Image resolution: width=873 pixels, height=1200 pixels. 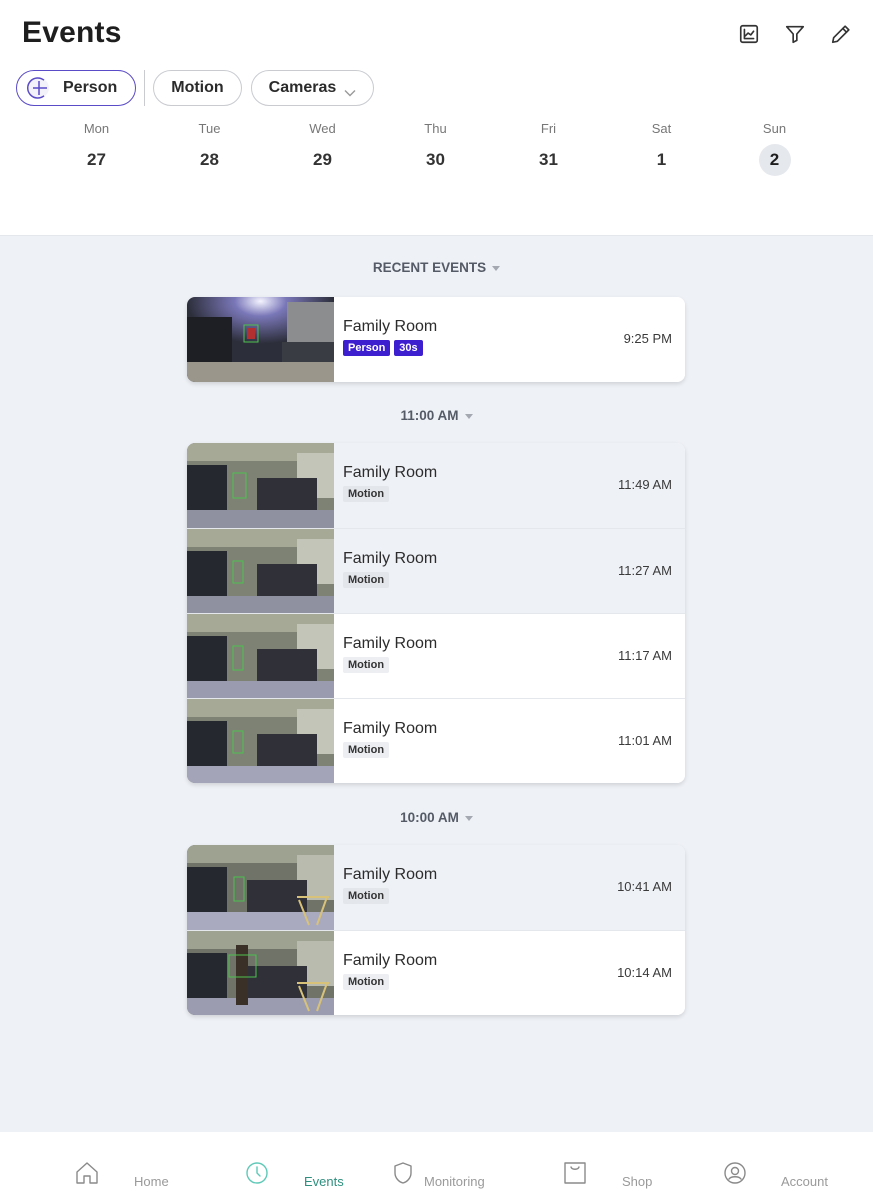 What do you see at coordinates (661, 128) in the screenshot?
I see `day-of-week: Sat` at bounding box center [661, 128].